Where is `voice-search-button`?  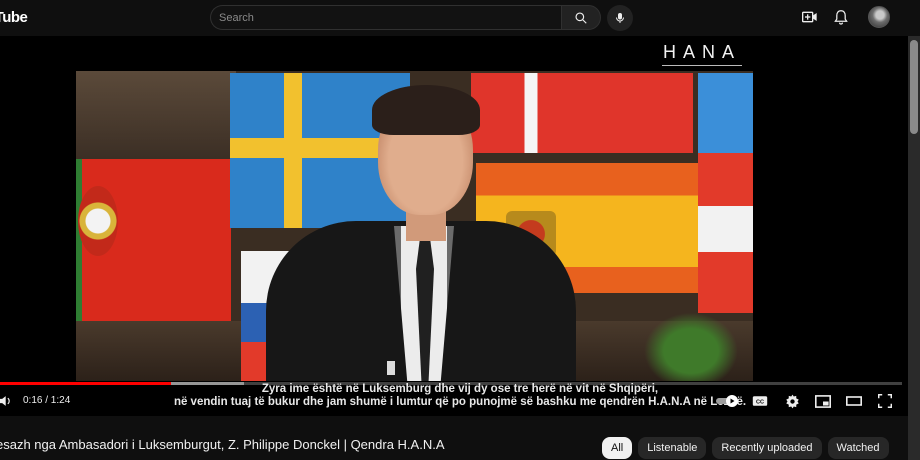
voice-search-button is located at coordinates (620, 18).